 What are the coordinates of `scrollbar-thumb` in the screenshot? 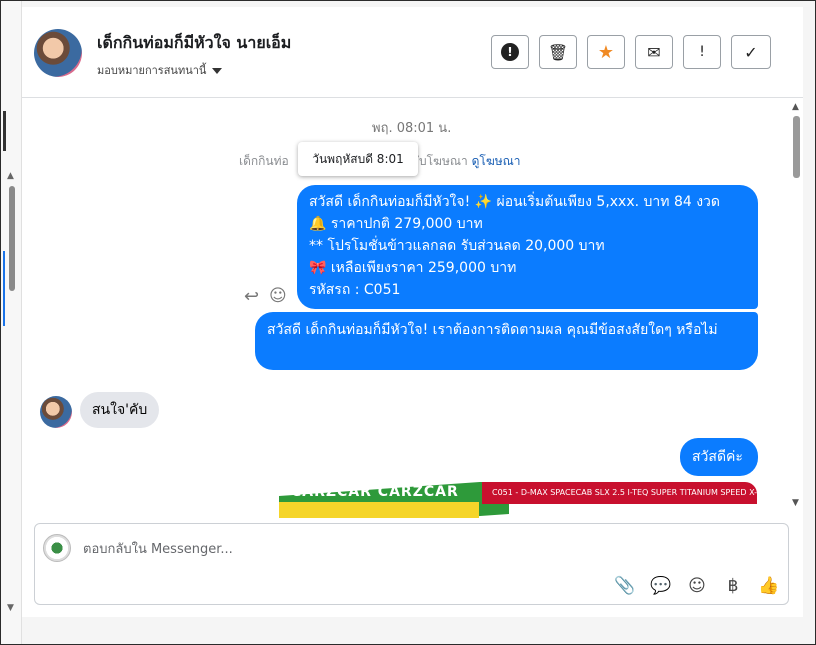 It's located at (796, 147).